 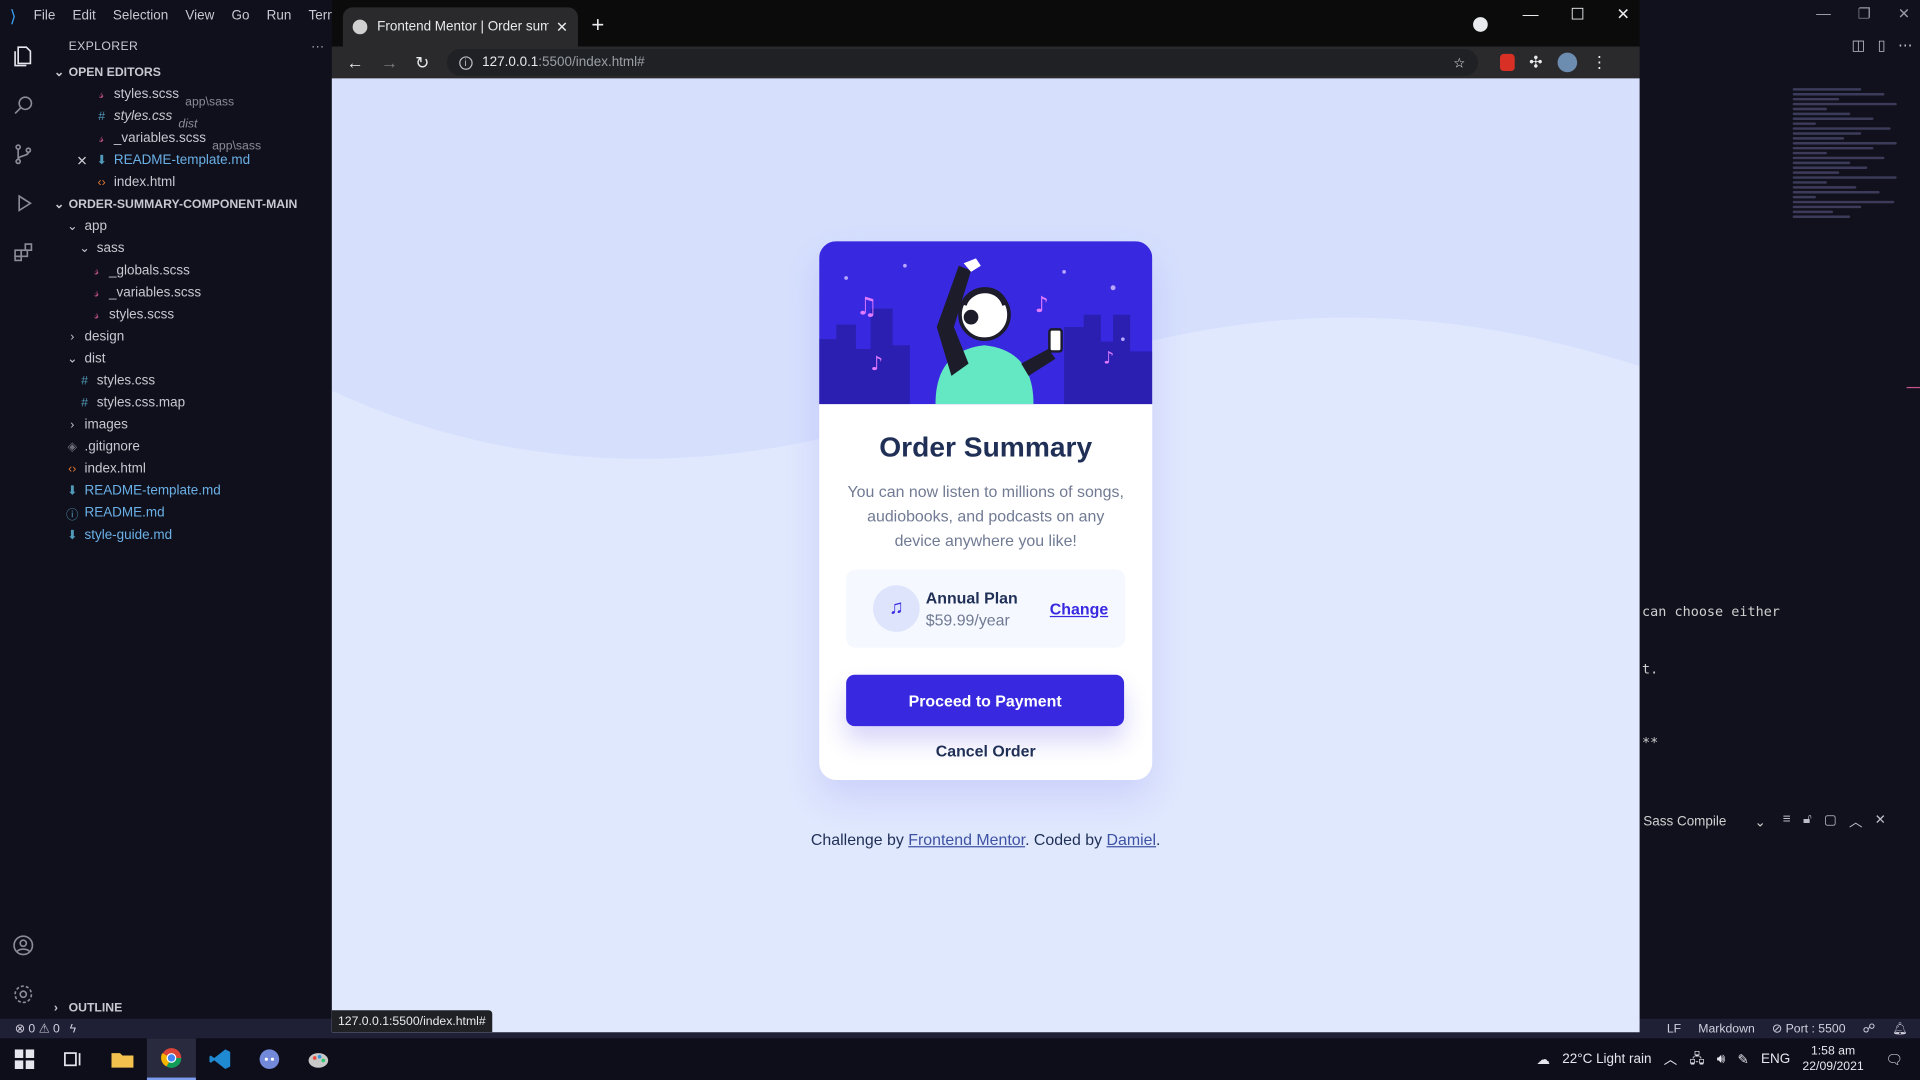 What do you see at coordinates (1830, 822) in the screenshot?
I see `open-log-icon: ▢` at bounding box center [1830, 822].